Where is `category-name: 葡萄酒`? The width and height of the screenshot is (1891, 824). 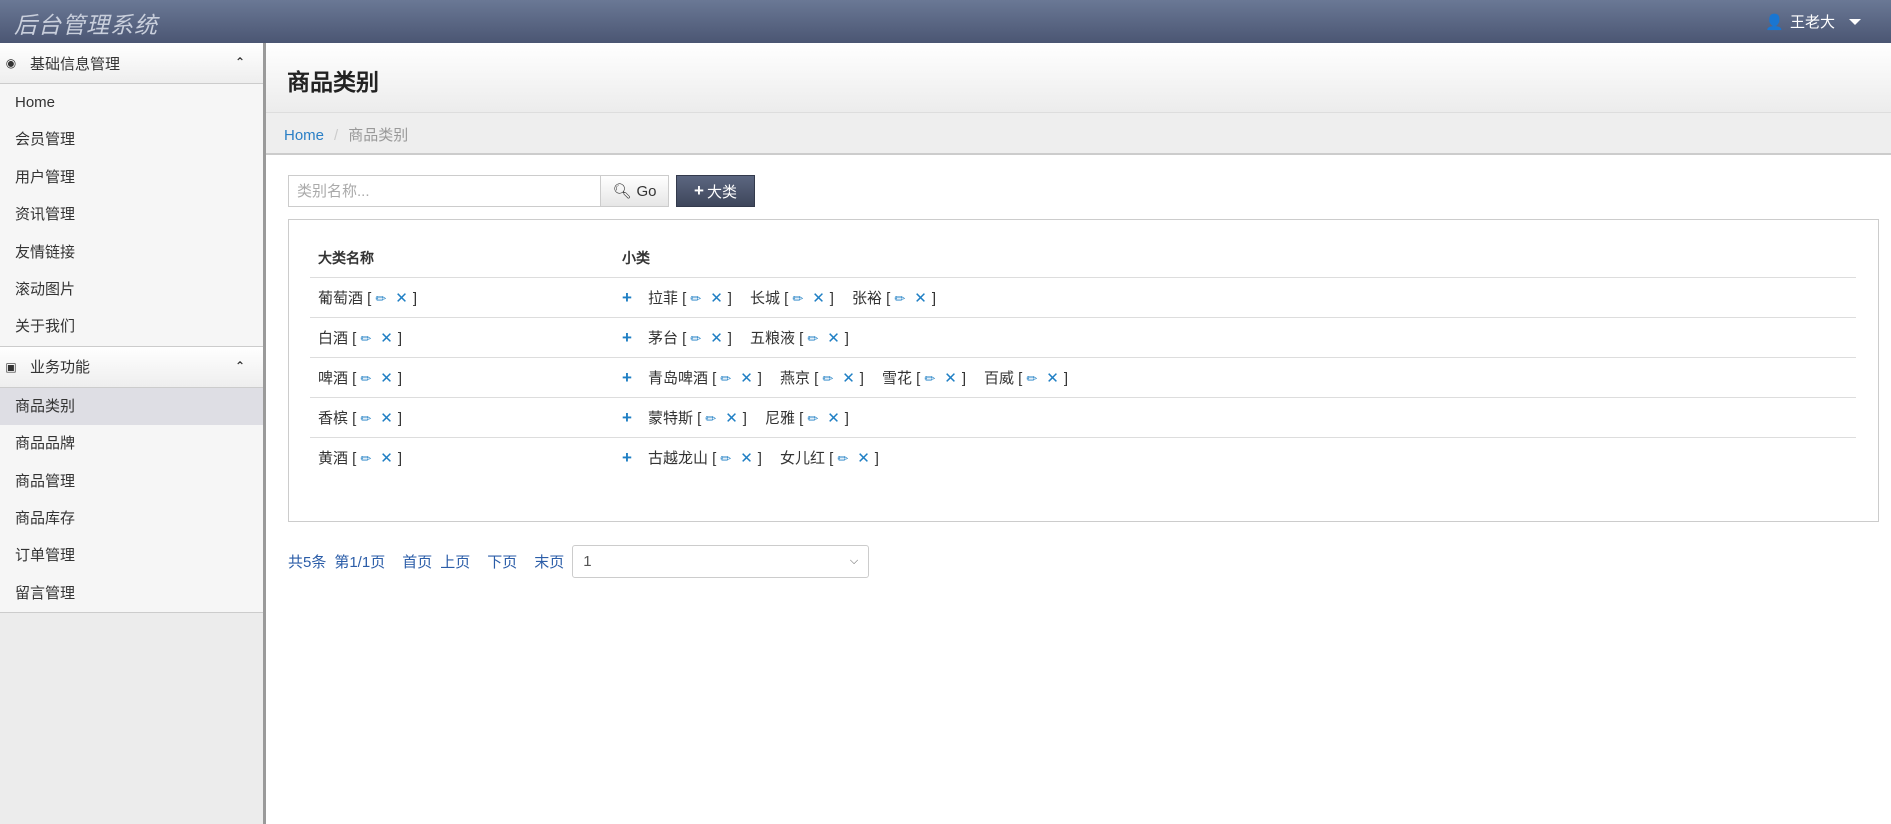 category-name: 葡萄酒 is located at coordinates (341, 298).